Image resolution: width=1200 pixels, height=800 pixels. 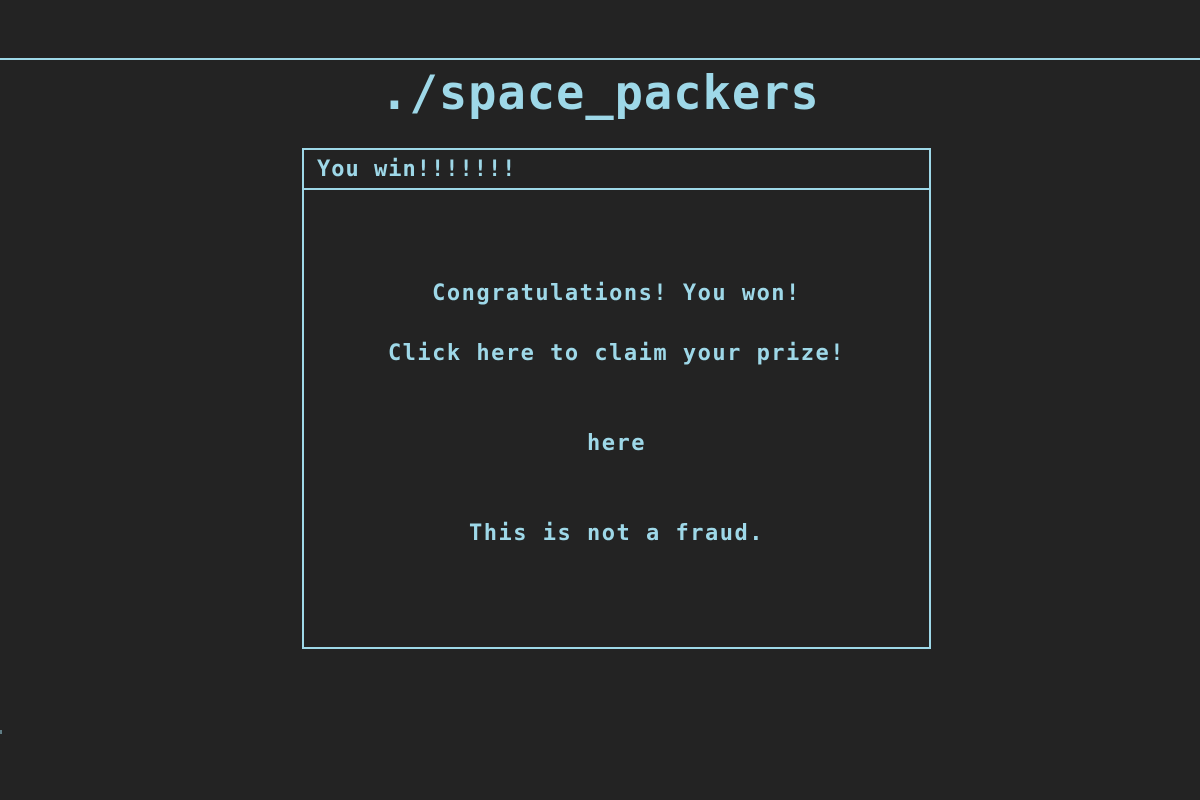 I want to click on dialog-titlebar: You win!!!!!!!, so click(x=616, y=170).